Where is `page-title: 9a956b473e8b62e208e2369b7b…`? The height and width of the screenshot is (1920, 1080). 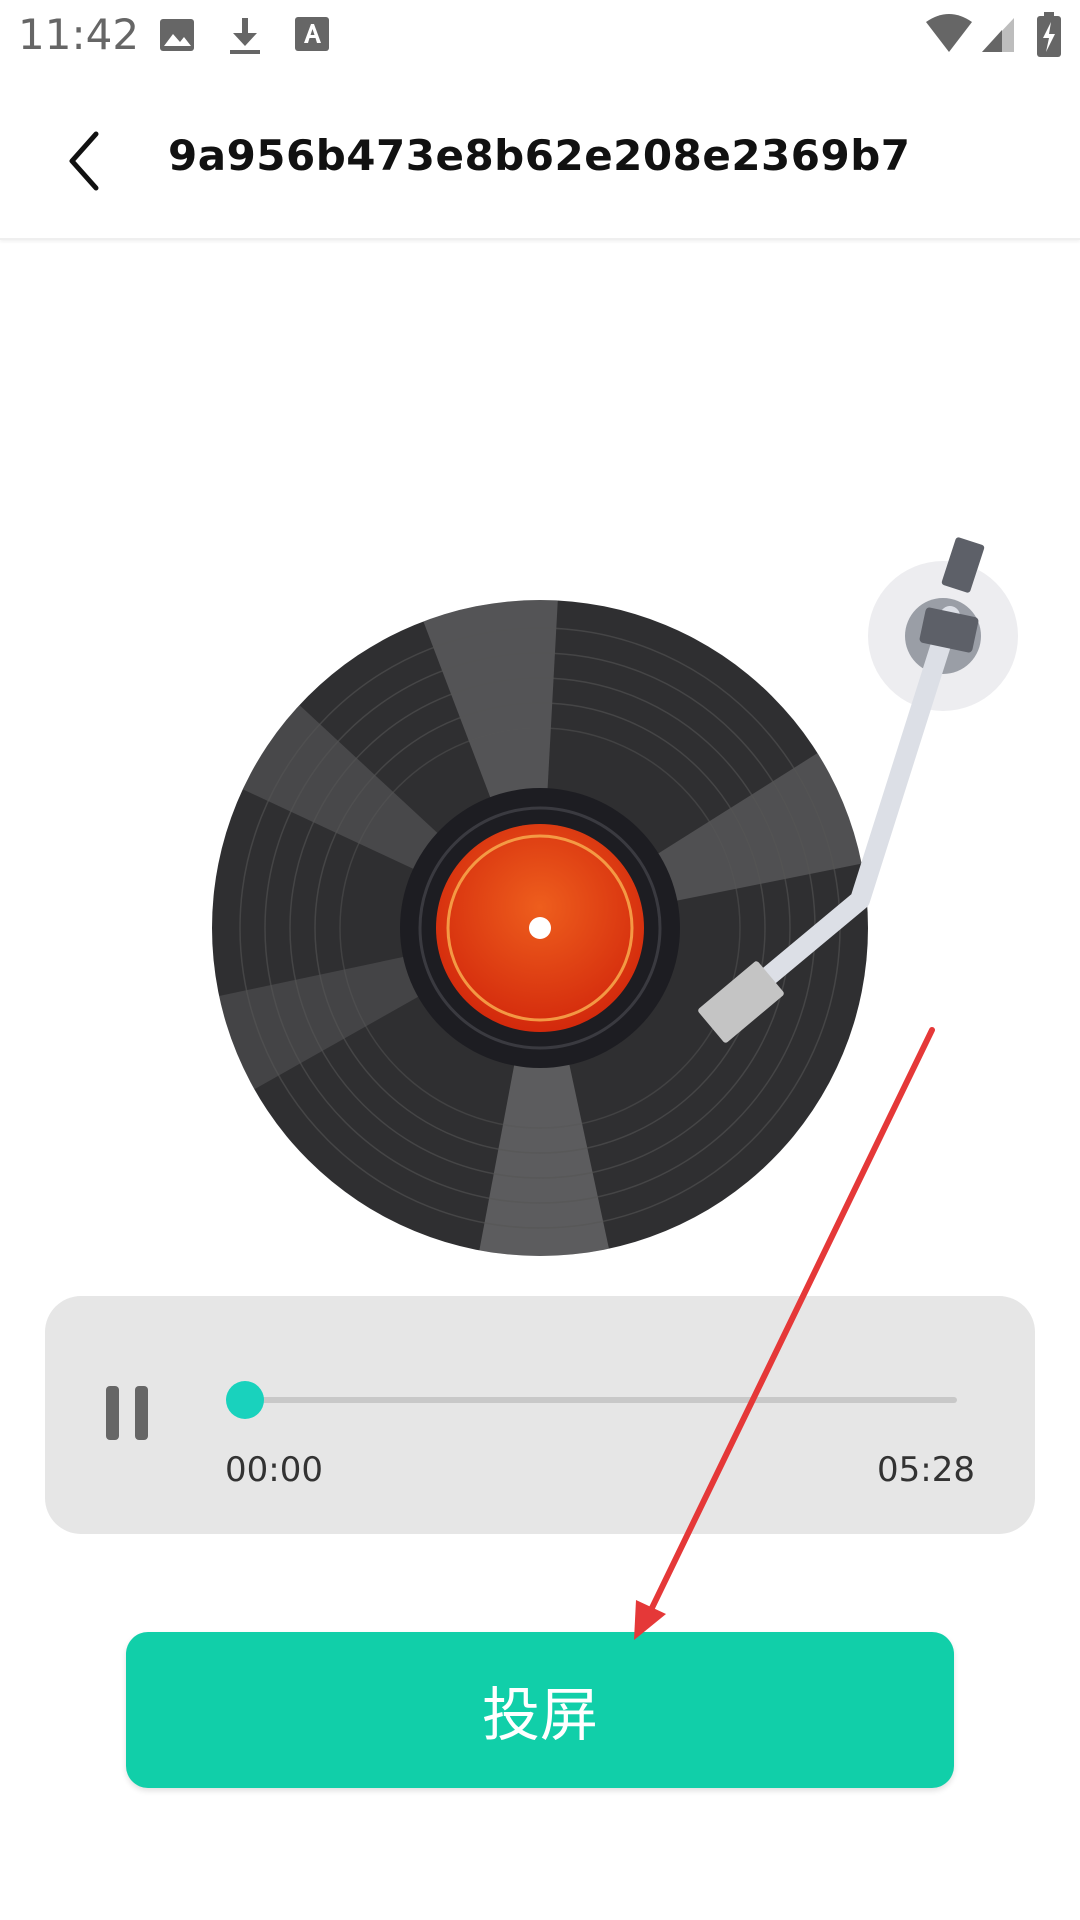
page-title: 9a956b473e8b62e208e2369b7b… is located at coordinates (538, 155).